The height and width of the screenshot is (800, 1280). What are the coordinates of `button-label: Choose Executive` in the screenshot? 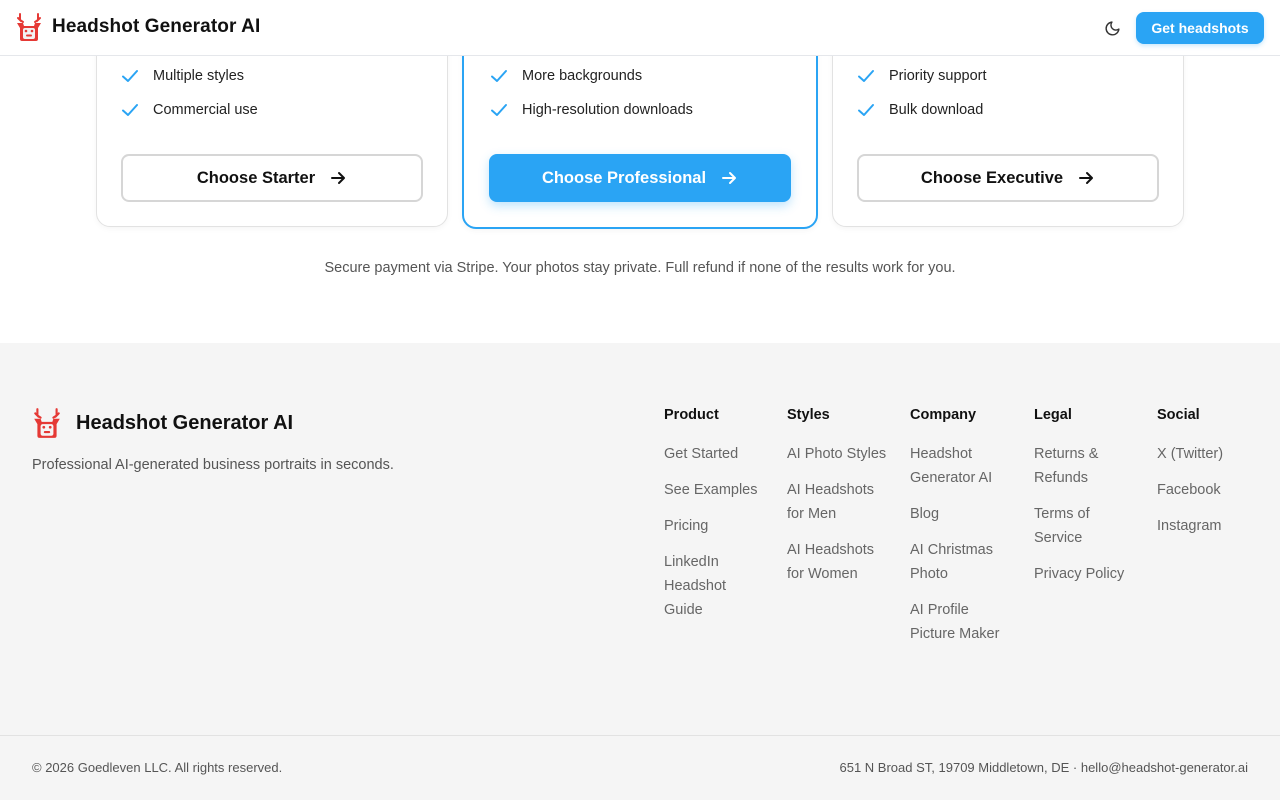 It's located at (992, 177).